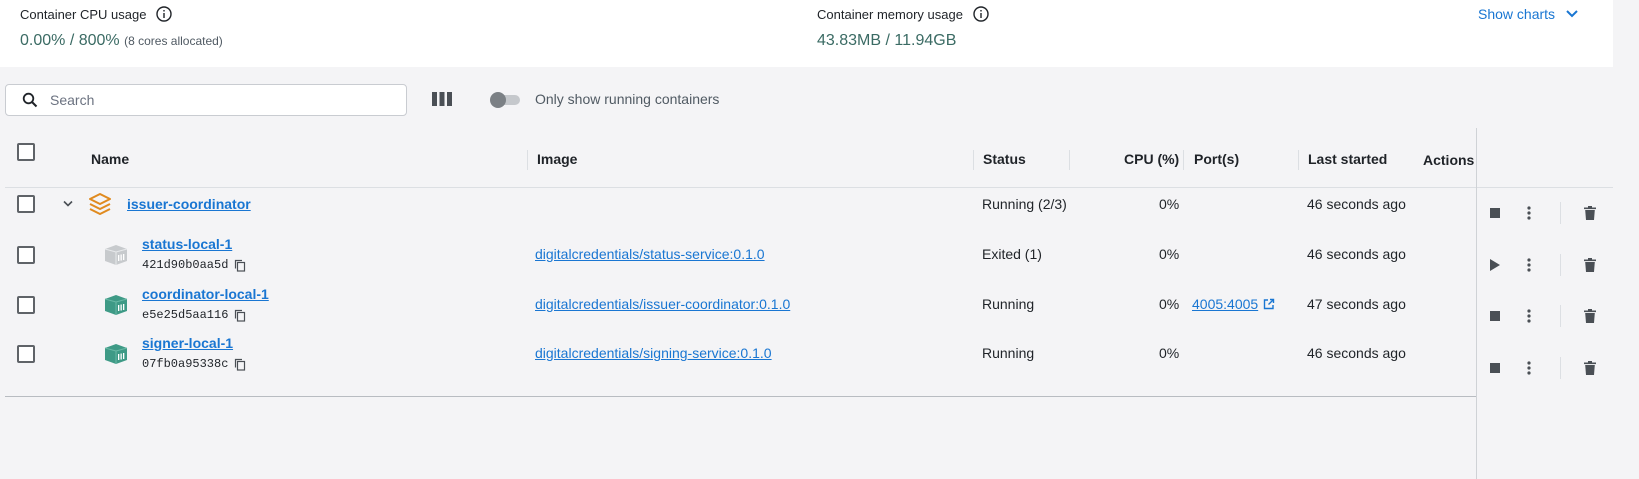 The image size is (1639, 479). Describe the element at coordinates (1151, 159) in the screenshot. I see `header-cpu: CPU (%)` at that location.